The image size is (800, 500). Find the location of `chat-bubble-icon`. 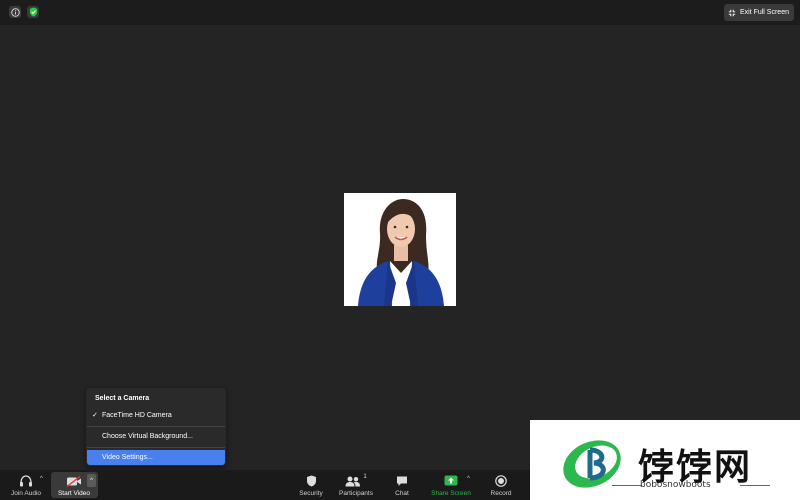

chat-bubble-icon is located at coordinates (402, 478).